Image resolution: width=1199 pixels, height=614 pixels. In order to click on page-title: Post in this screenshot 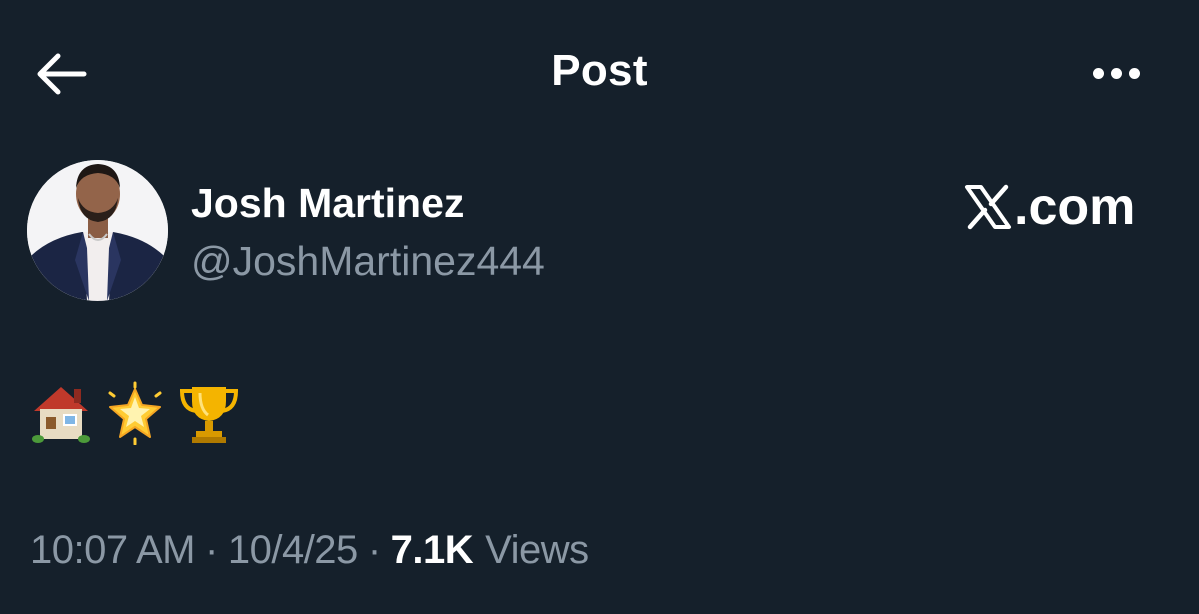, I will do `click(599, 70)`.